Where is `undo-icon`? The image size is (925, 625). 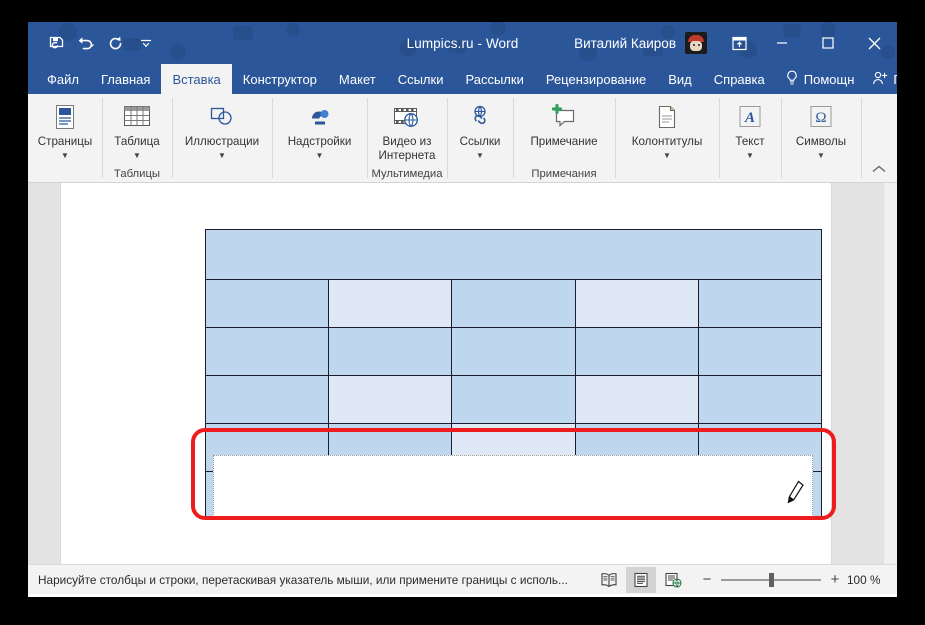 undo-icon is located at coordinates (86, 43).